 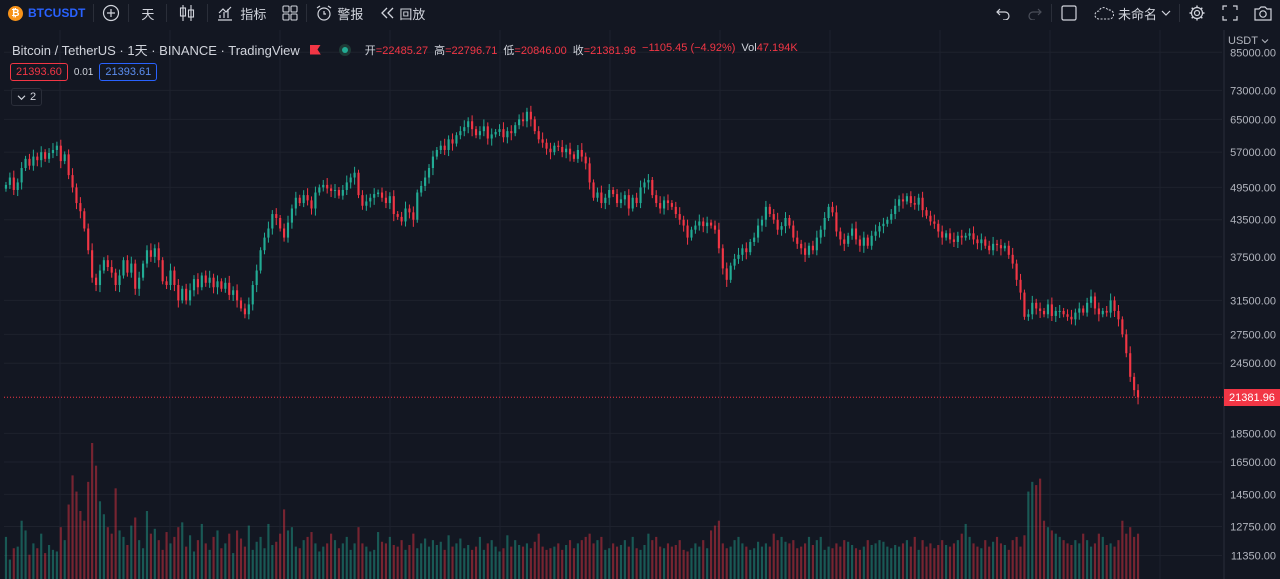 I want to click on price-tick-label: 43500.00, so click(x=1253, y=221).